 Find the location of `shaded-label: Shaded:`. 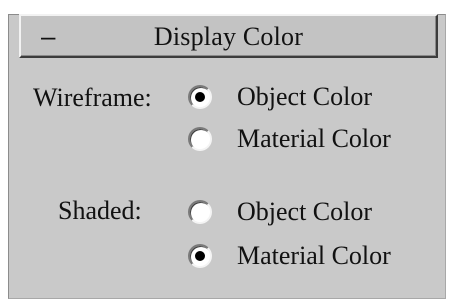

shaded-label: Shaded: is located at coordinates (100, 210).